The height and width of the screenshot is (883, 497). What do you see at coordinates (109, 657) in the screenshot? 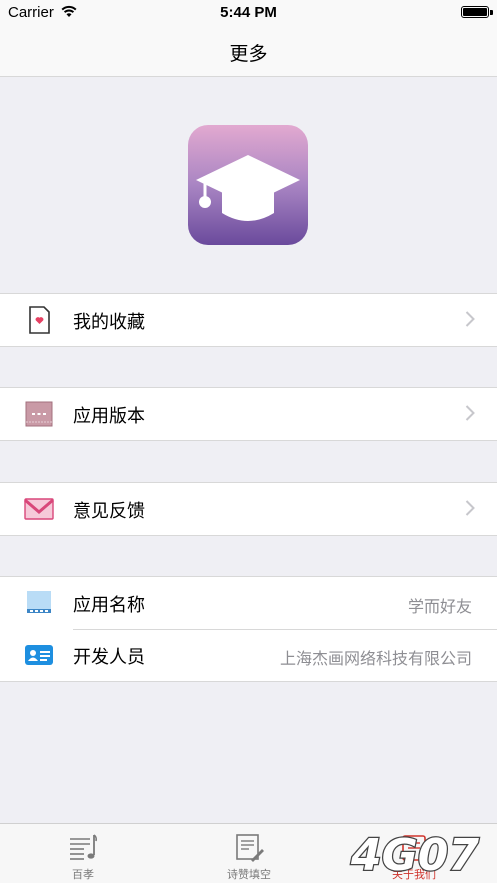
I see `developer-label: 开发人员` at bounding box center [109, 657].